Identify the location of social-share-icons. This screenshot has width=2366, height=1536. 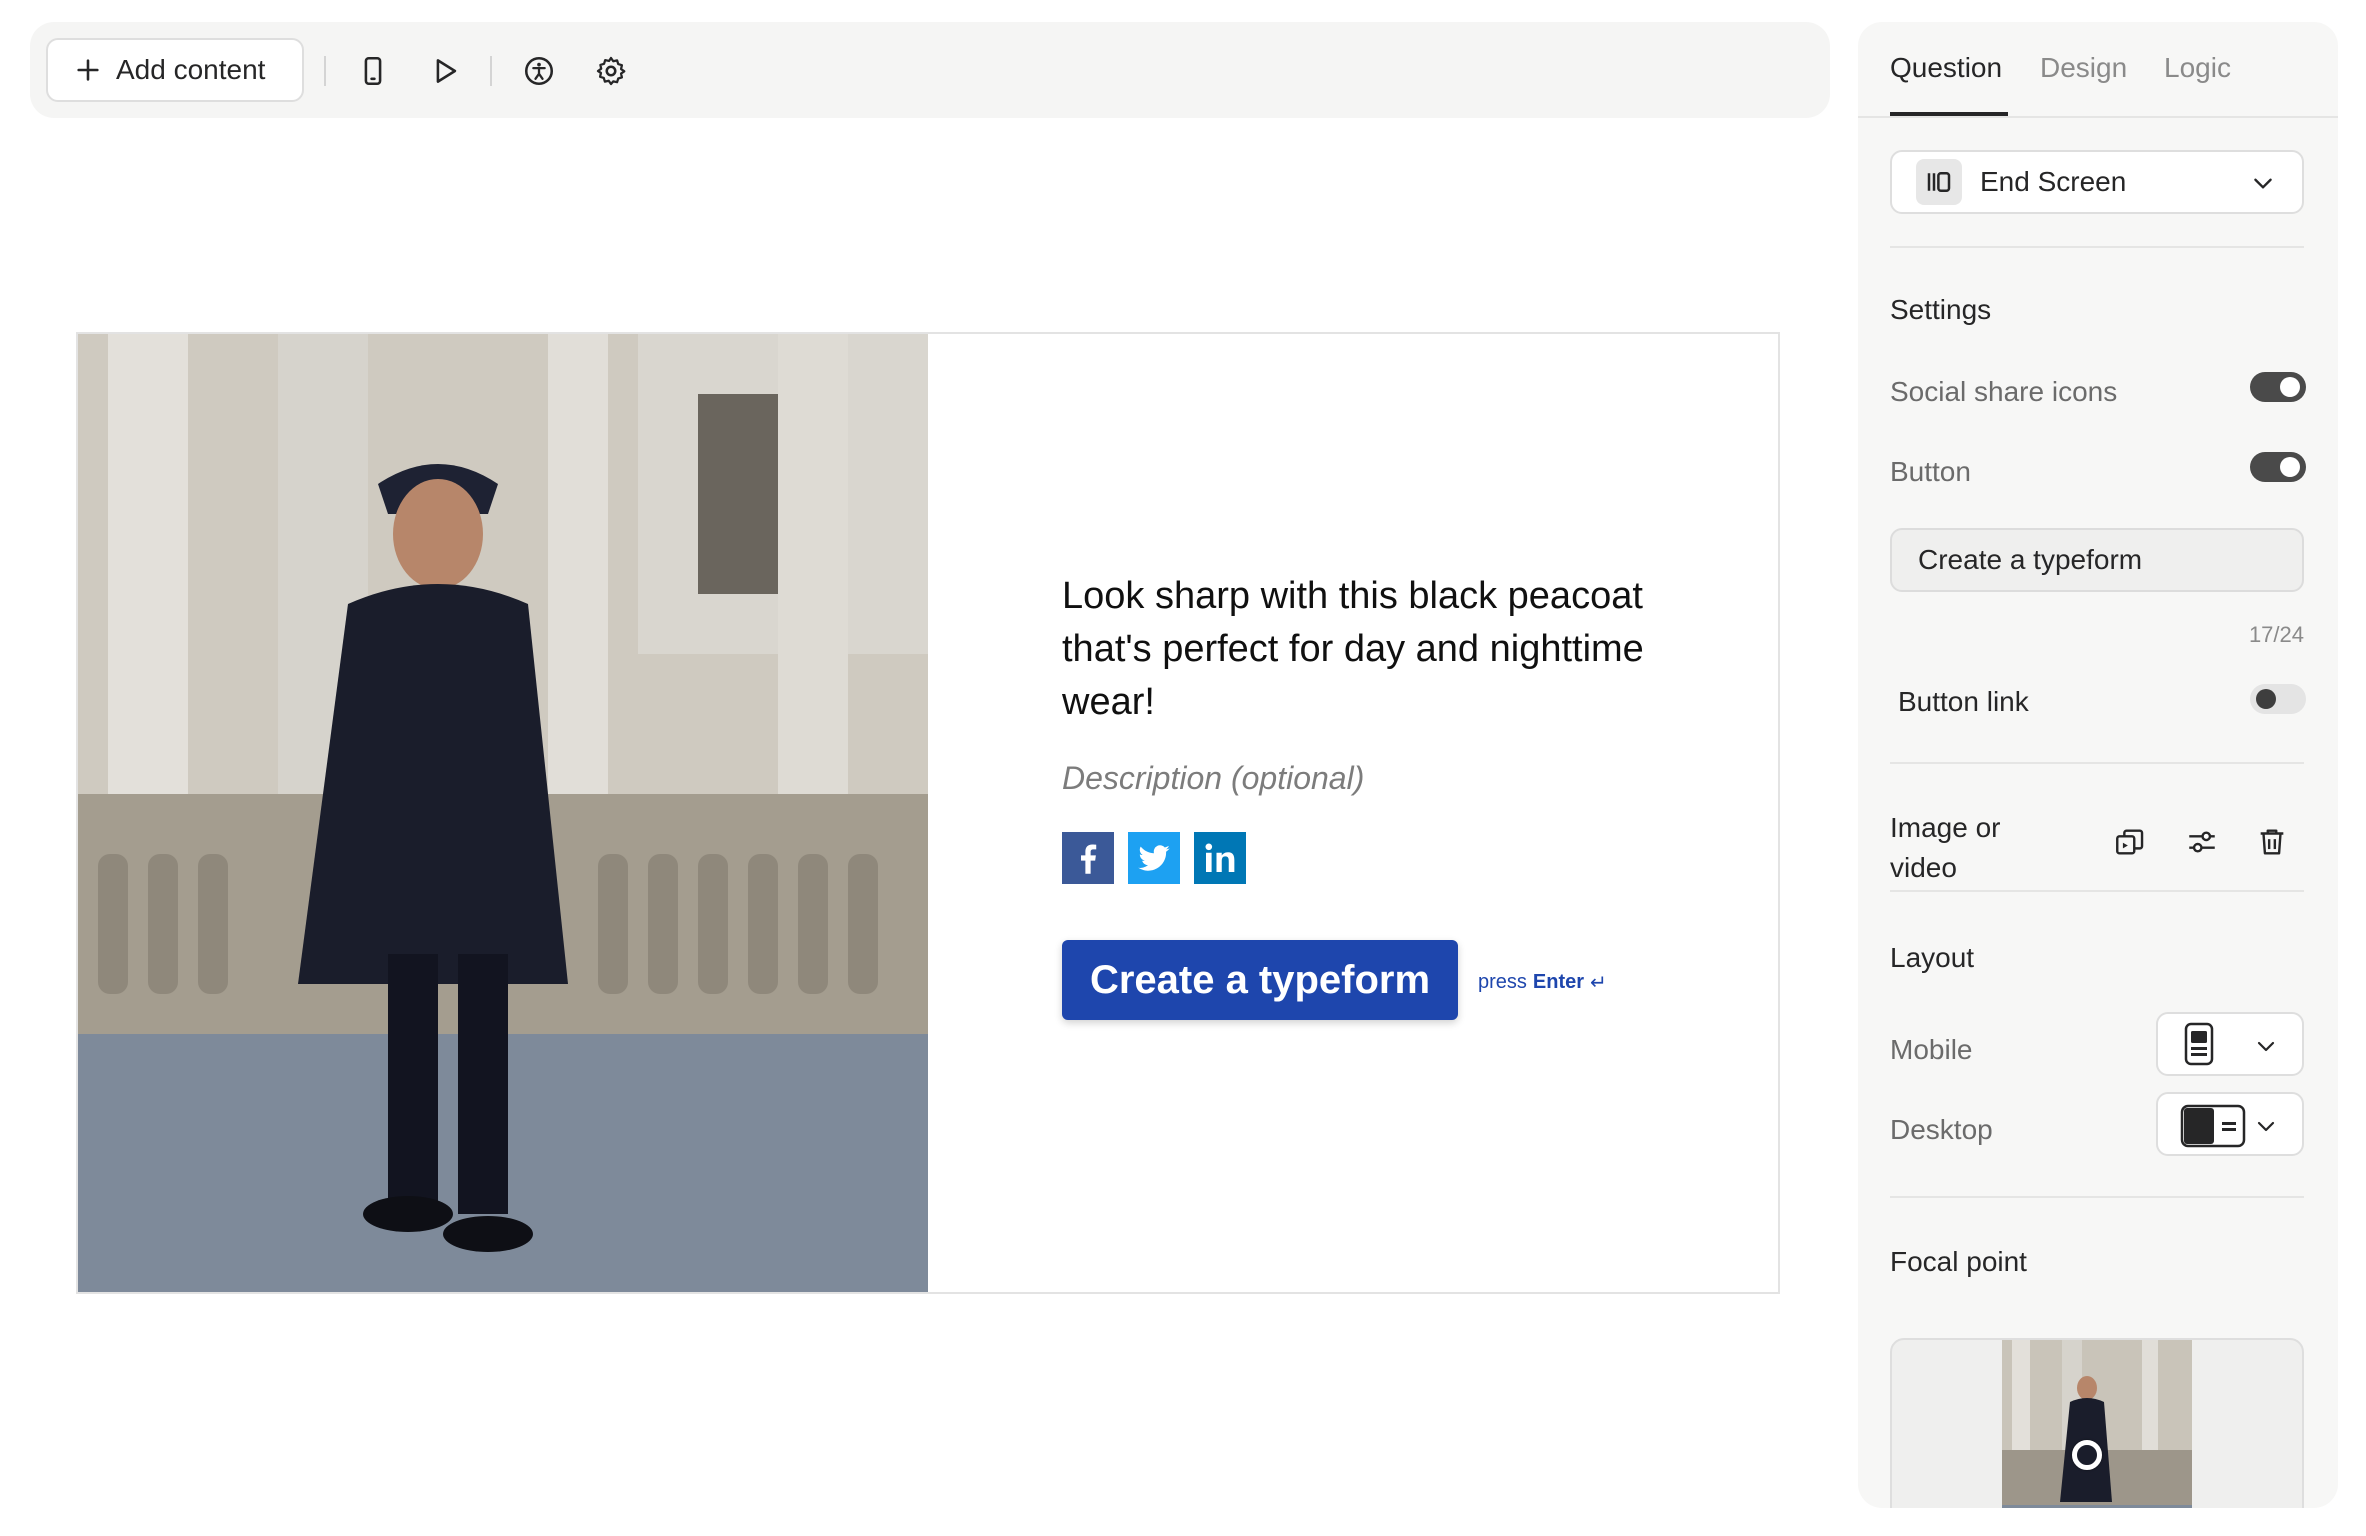
(1154, 858).